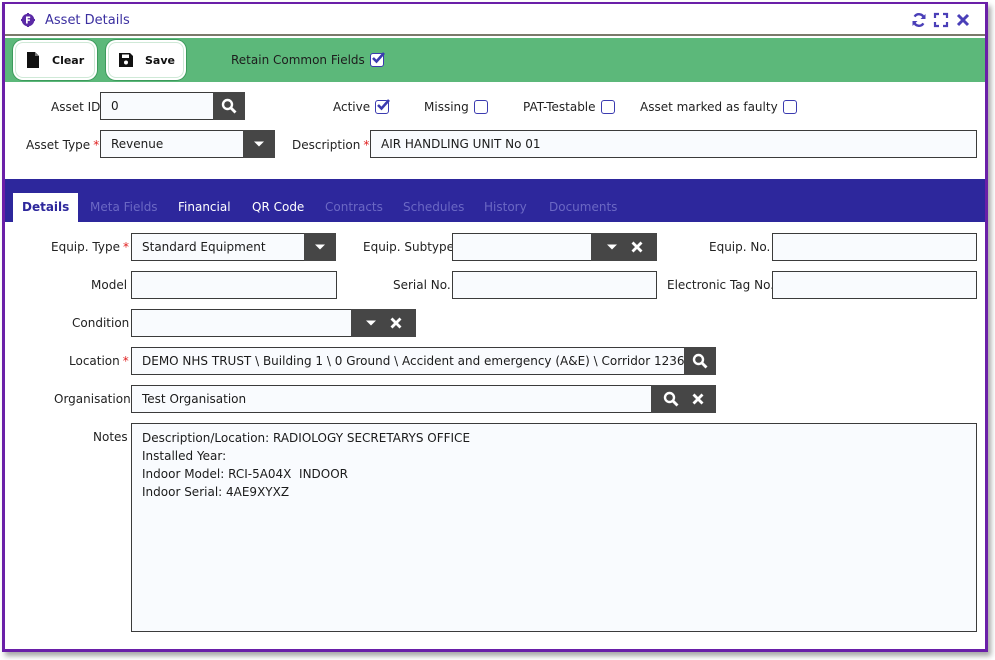 This screenshot has height=660, width=995. What do you see at coordinates (495, 60) in the screenshot?
I see `toolbar: Clear Save Retain Common Fields` at bounding box center [495, 60].